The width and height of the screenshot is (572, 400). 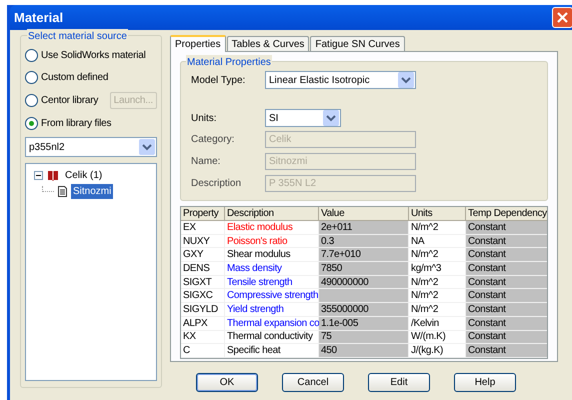 I want to click on dialog-button: Edit, so click(x=399, y=382).